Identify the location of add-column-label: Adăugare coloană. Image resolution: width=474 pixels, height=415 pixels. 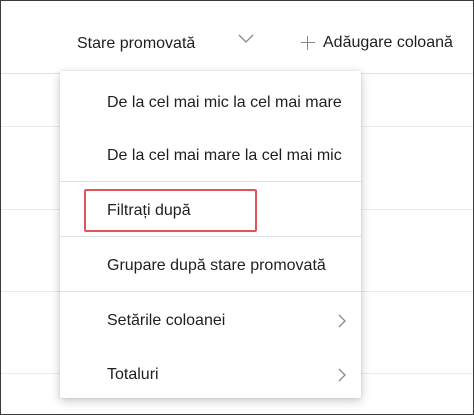
(388, 42).